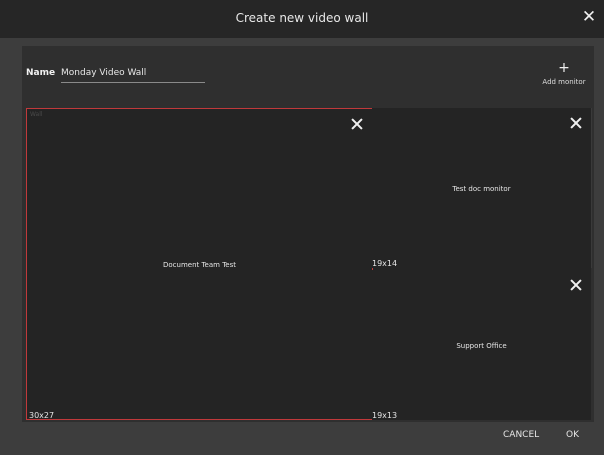 This screenshot has width=604, height=455. I want to click on monitor-test-doc: Test doc monitor 19x14, so click(482, 188).